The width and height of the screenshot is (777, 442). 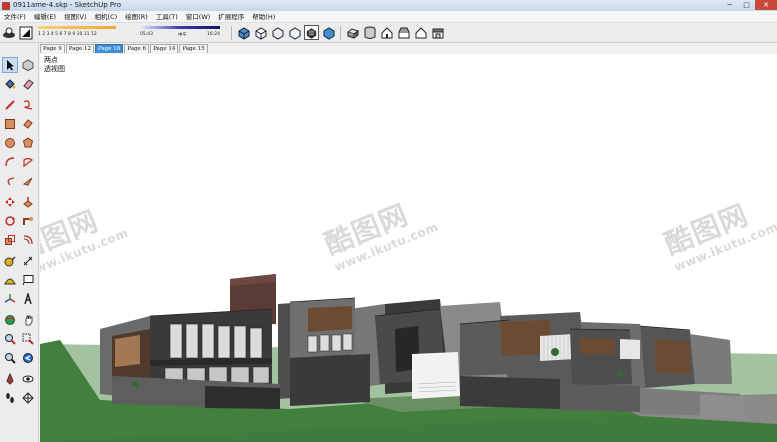 I want to click on dimension-icon, so click(x=28, y=261).